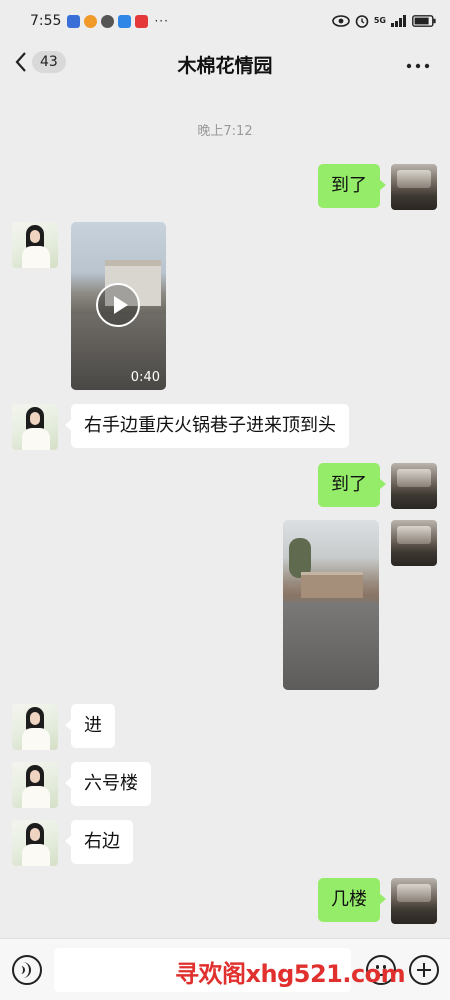 Image resolution: width=450 pixels, height=1000 pixels. Describe the element at coordinates (424, 21) in the screenshot. I see `battery-icon` at that location.